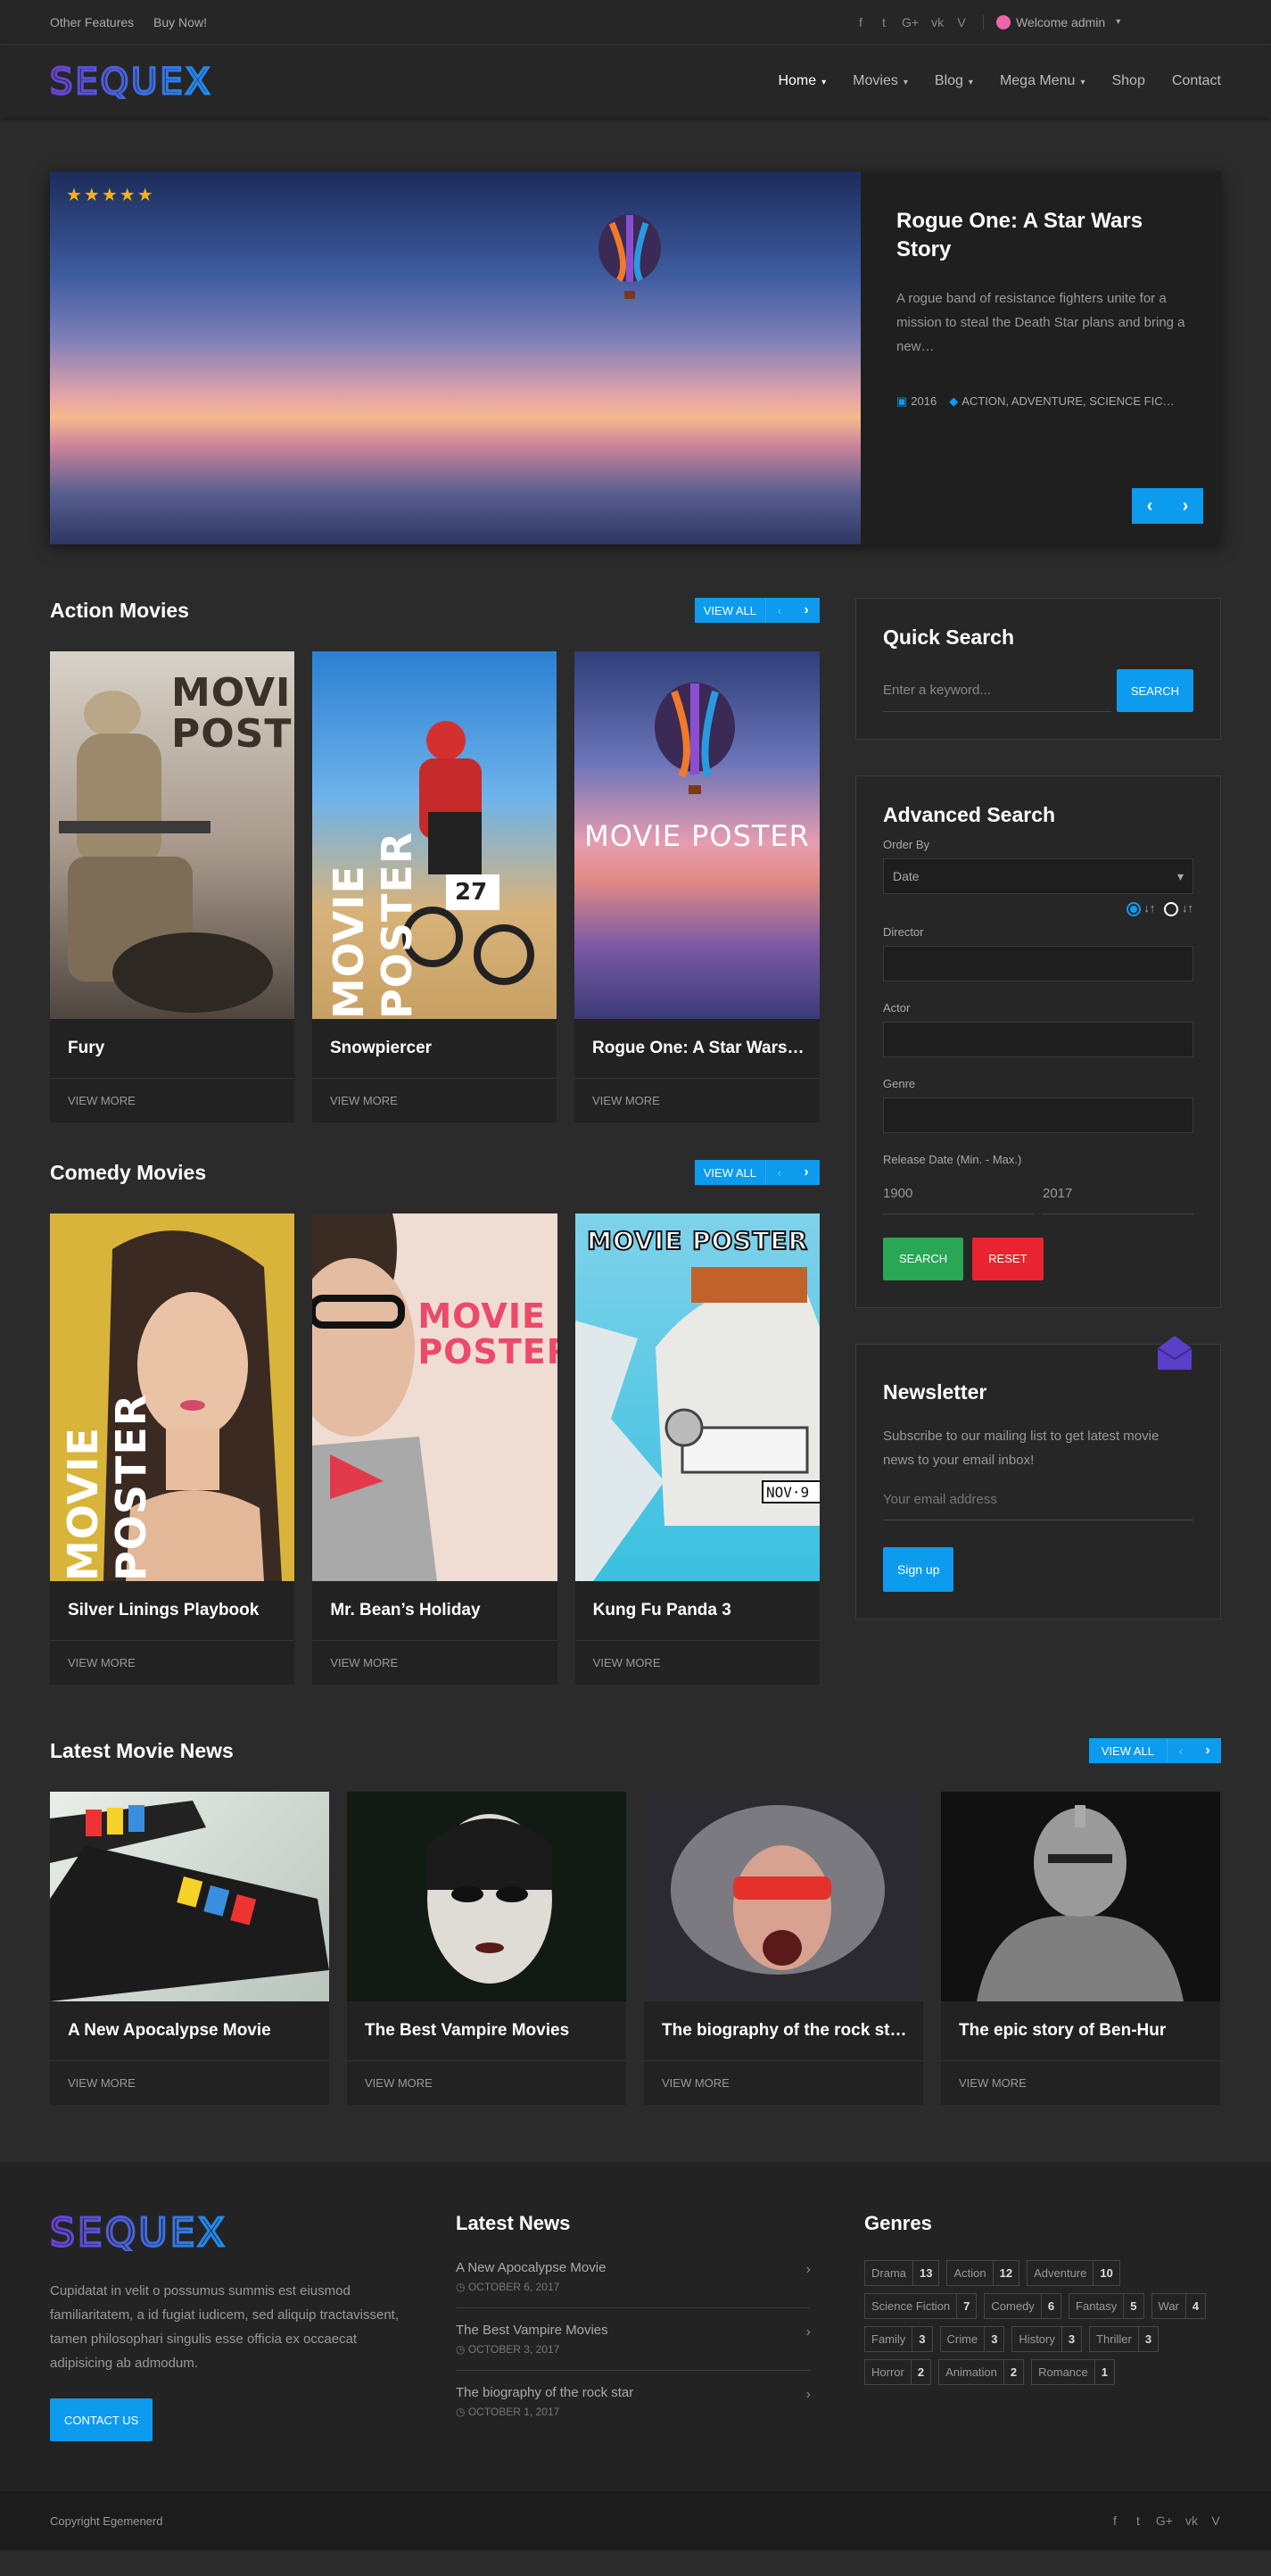  I want to click on sort-desc-radio: ↓↑, so click(1178, 908).